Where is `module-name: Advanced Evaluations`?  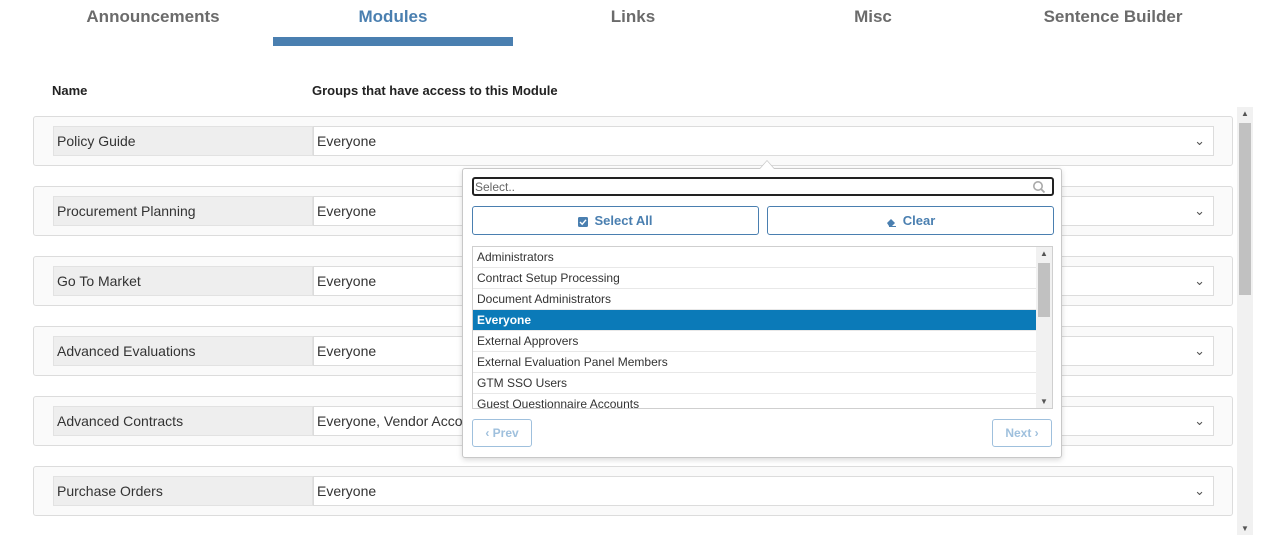 module-name: Advanced Evaluations is located at coordinates (183, 351).